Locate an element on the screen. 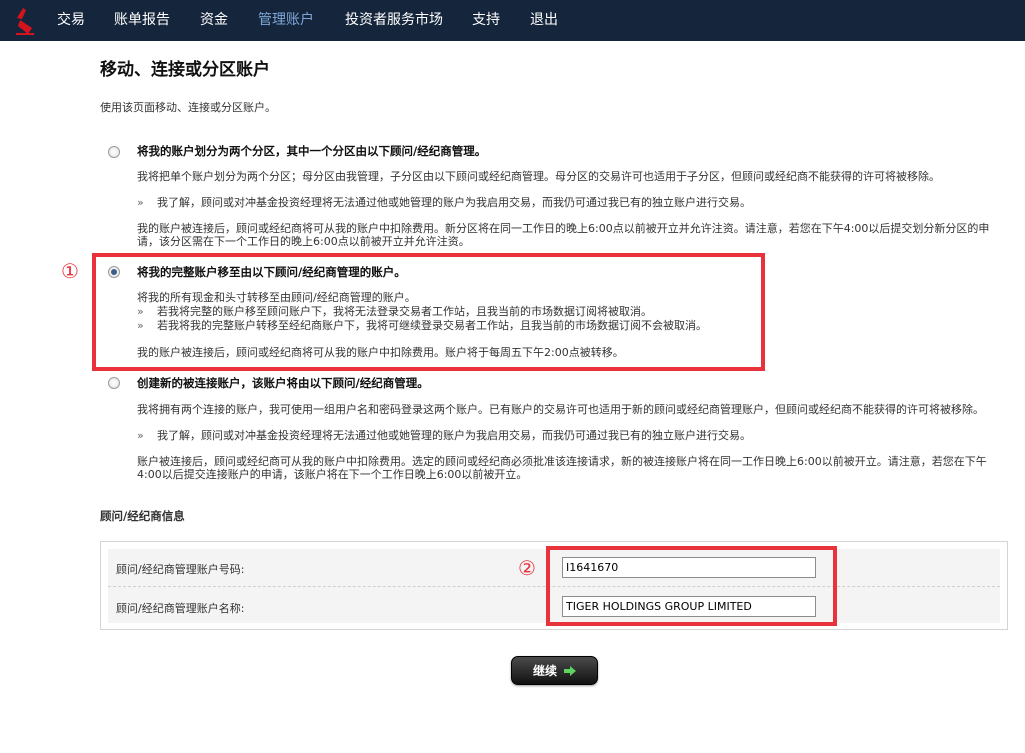 This screenshot has height=753, width=1025. nav-funding: 资金 is located at coordinates (214, 20).